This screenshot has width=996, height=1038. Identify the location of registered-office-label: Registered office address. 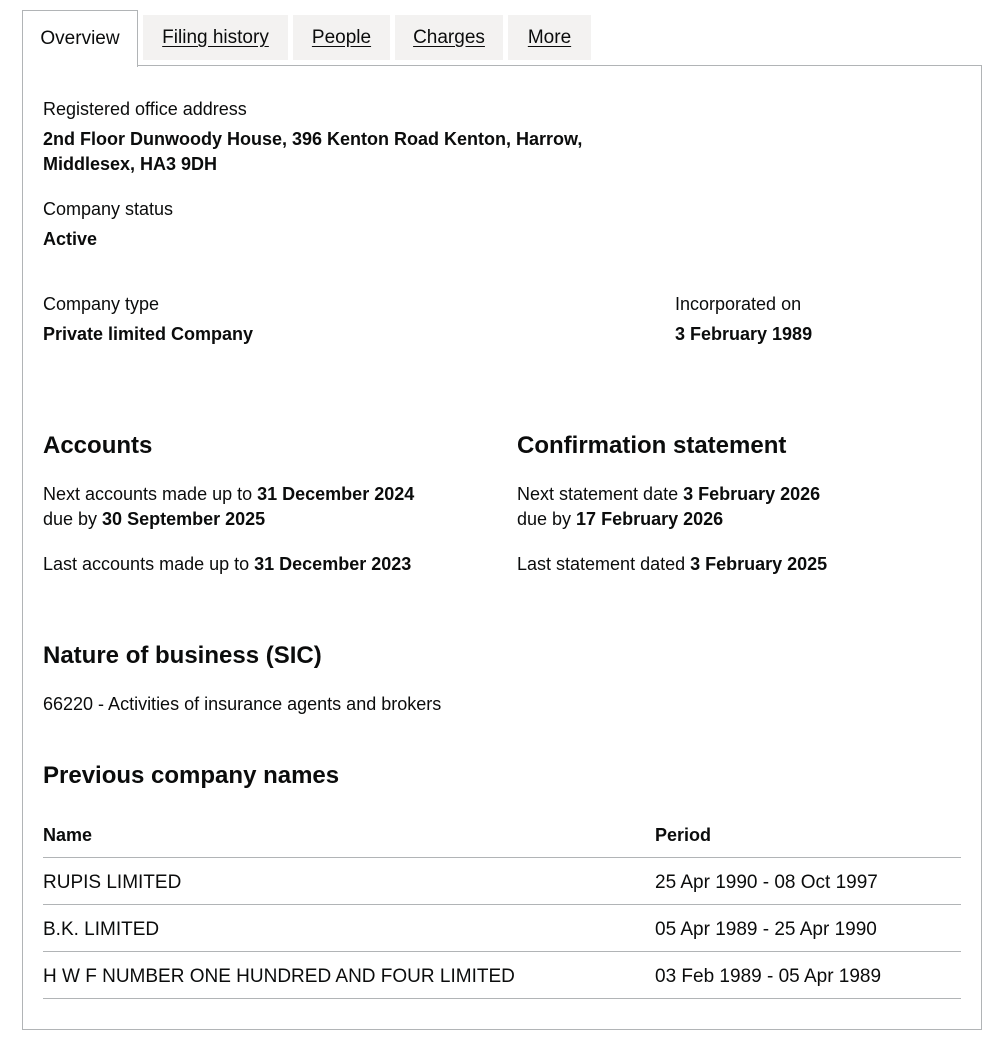
(145, 109).